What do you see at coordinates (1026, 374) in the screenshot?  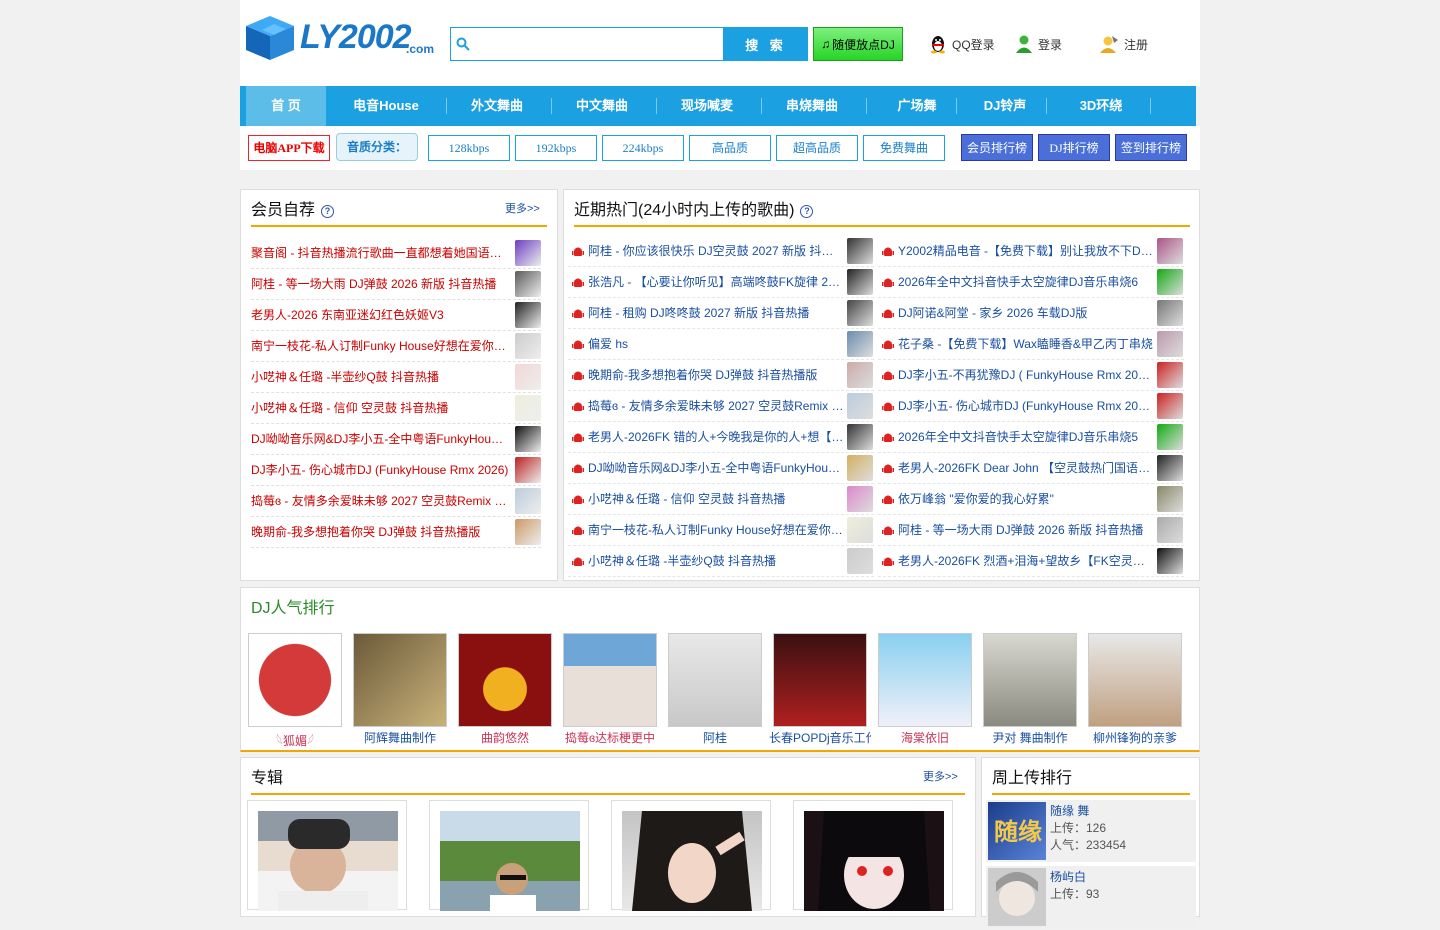 I see `hot-song-title: DJ李小五-不再犹豫DJ ( FunkyHouse Rmx 2026)` at bounding box center [1026, 374].